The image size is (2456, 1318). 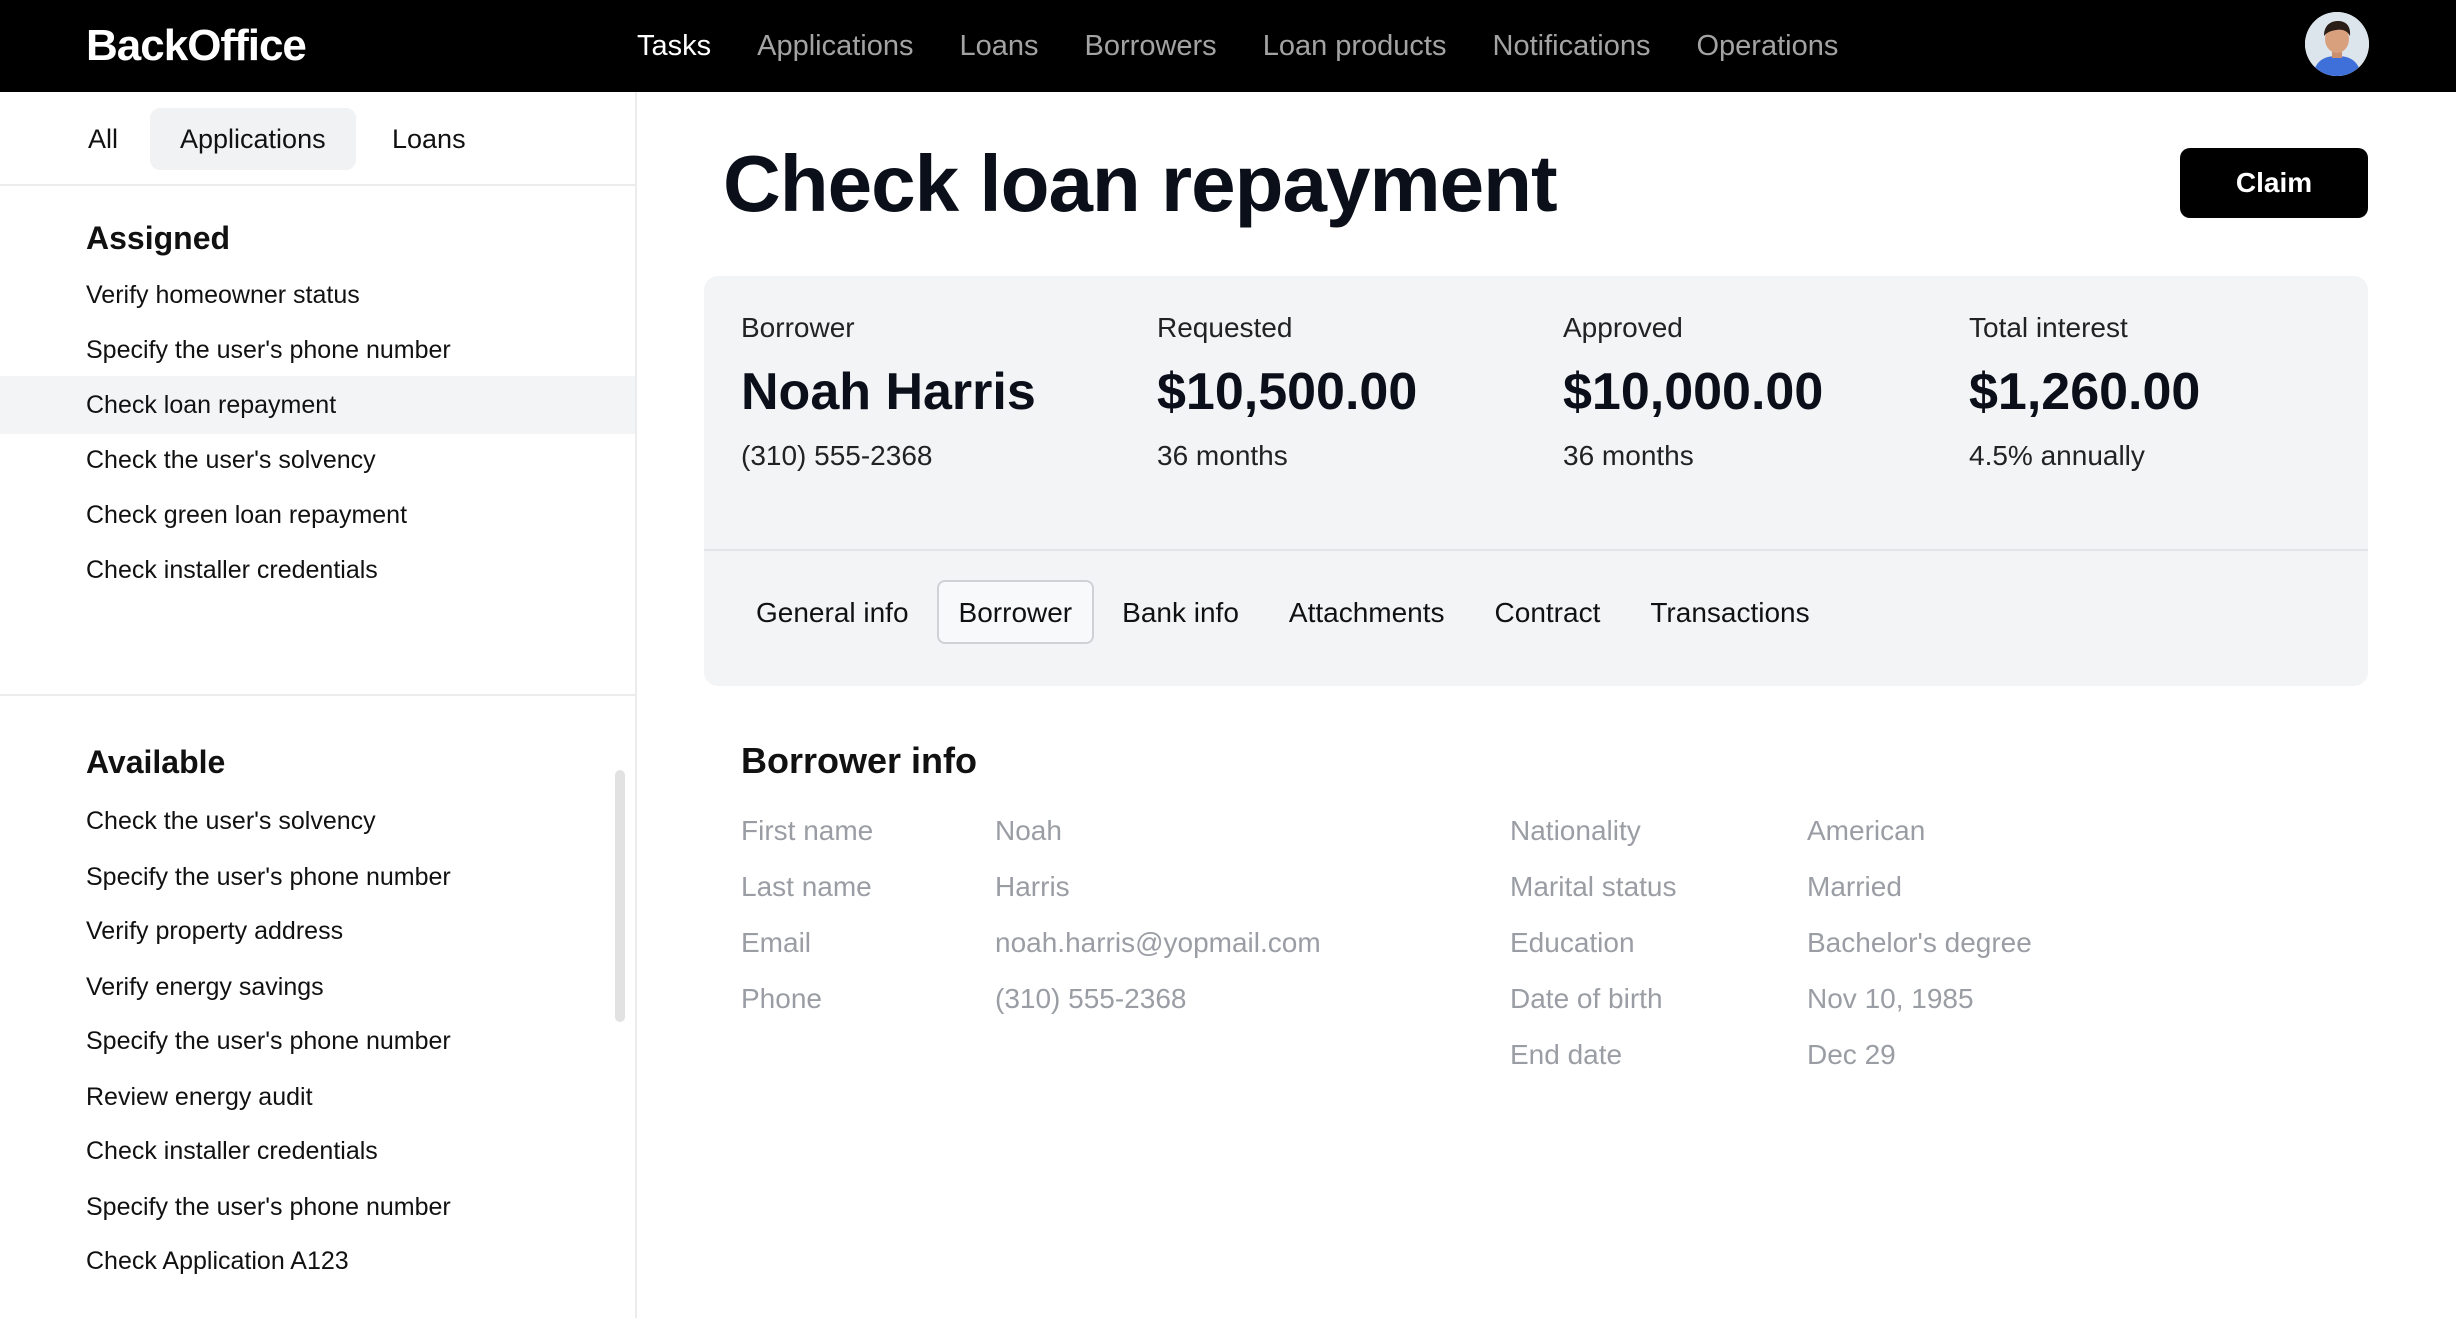 I want to click on nav-item-loans: Loans, so click(x=999, y=46).